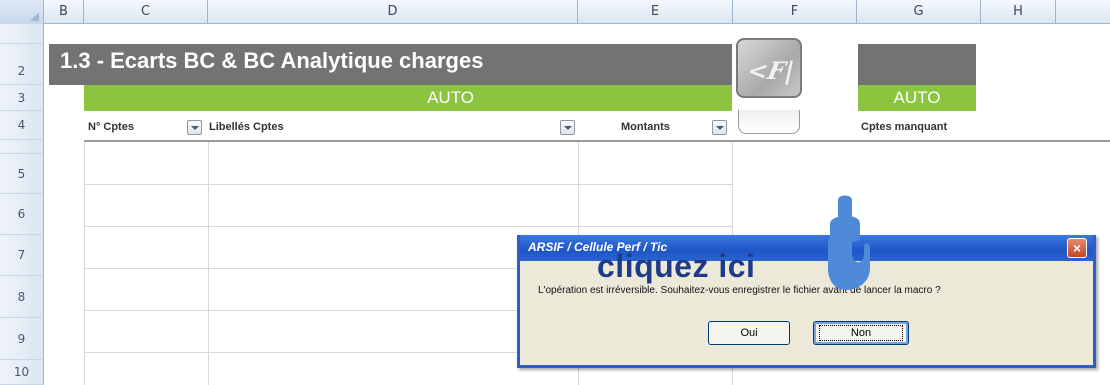  Describe the element at coordinates (719, 127) in the screenshot. I see `filter-dropdown-montants` at that location.